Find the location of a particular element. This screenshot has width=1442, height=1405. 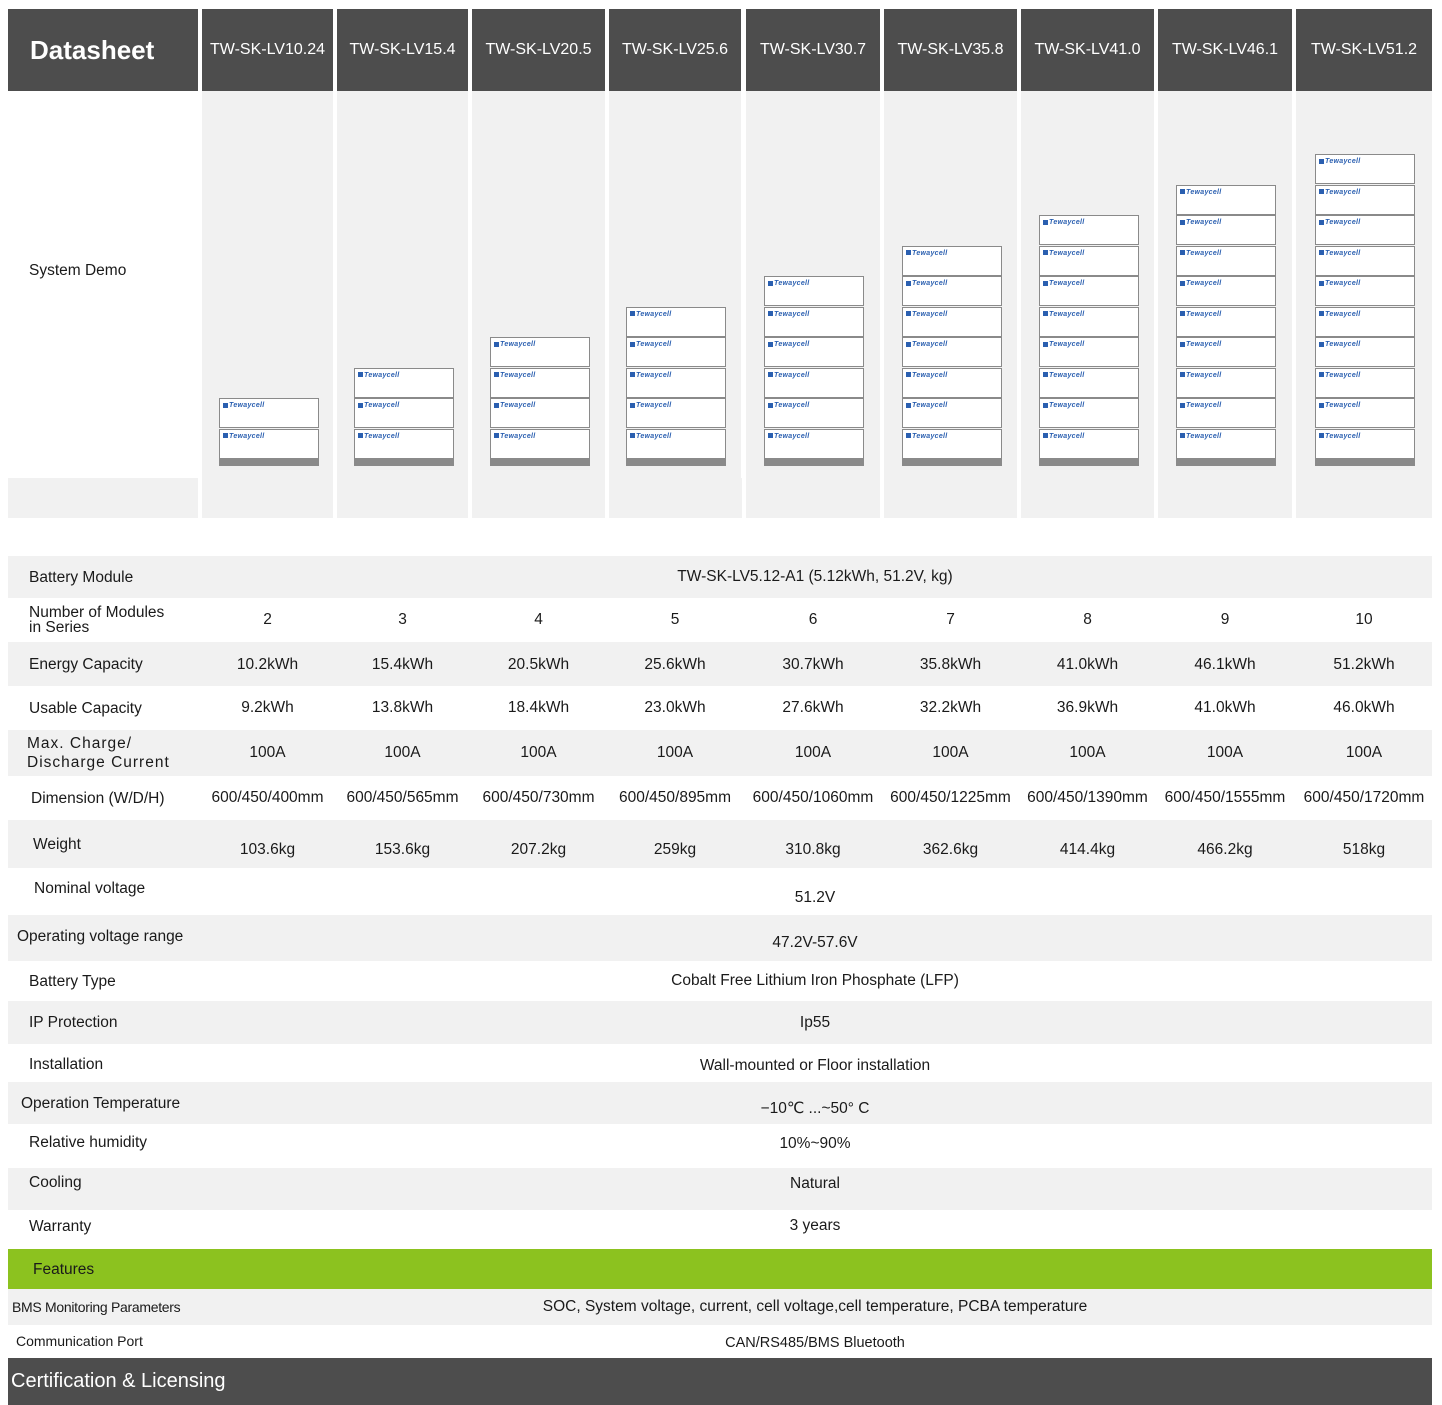

modules-in-series-cell: 5 is located at coordinates (675, 619).